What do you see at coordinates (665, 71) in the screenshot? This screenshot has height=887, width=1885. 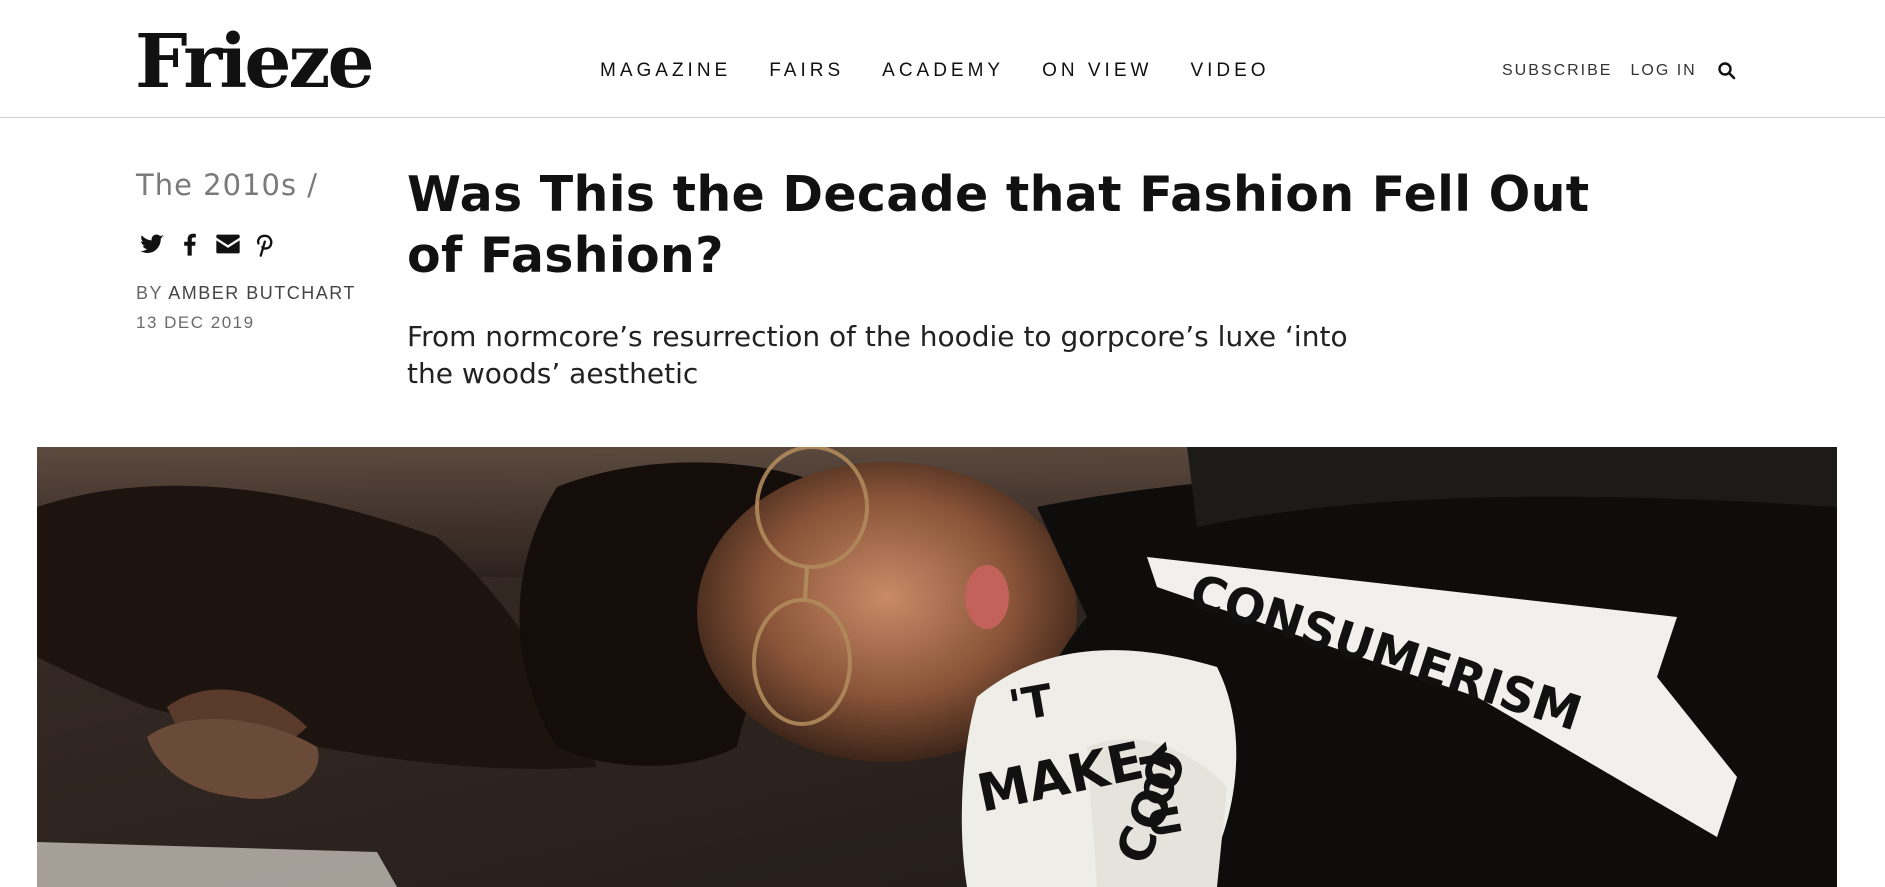 I see `nav-item-magazine: MAGAZINE` at bounding box center [665, 71].